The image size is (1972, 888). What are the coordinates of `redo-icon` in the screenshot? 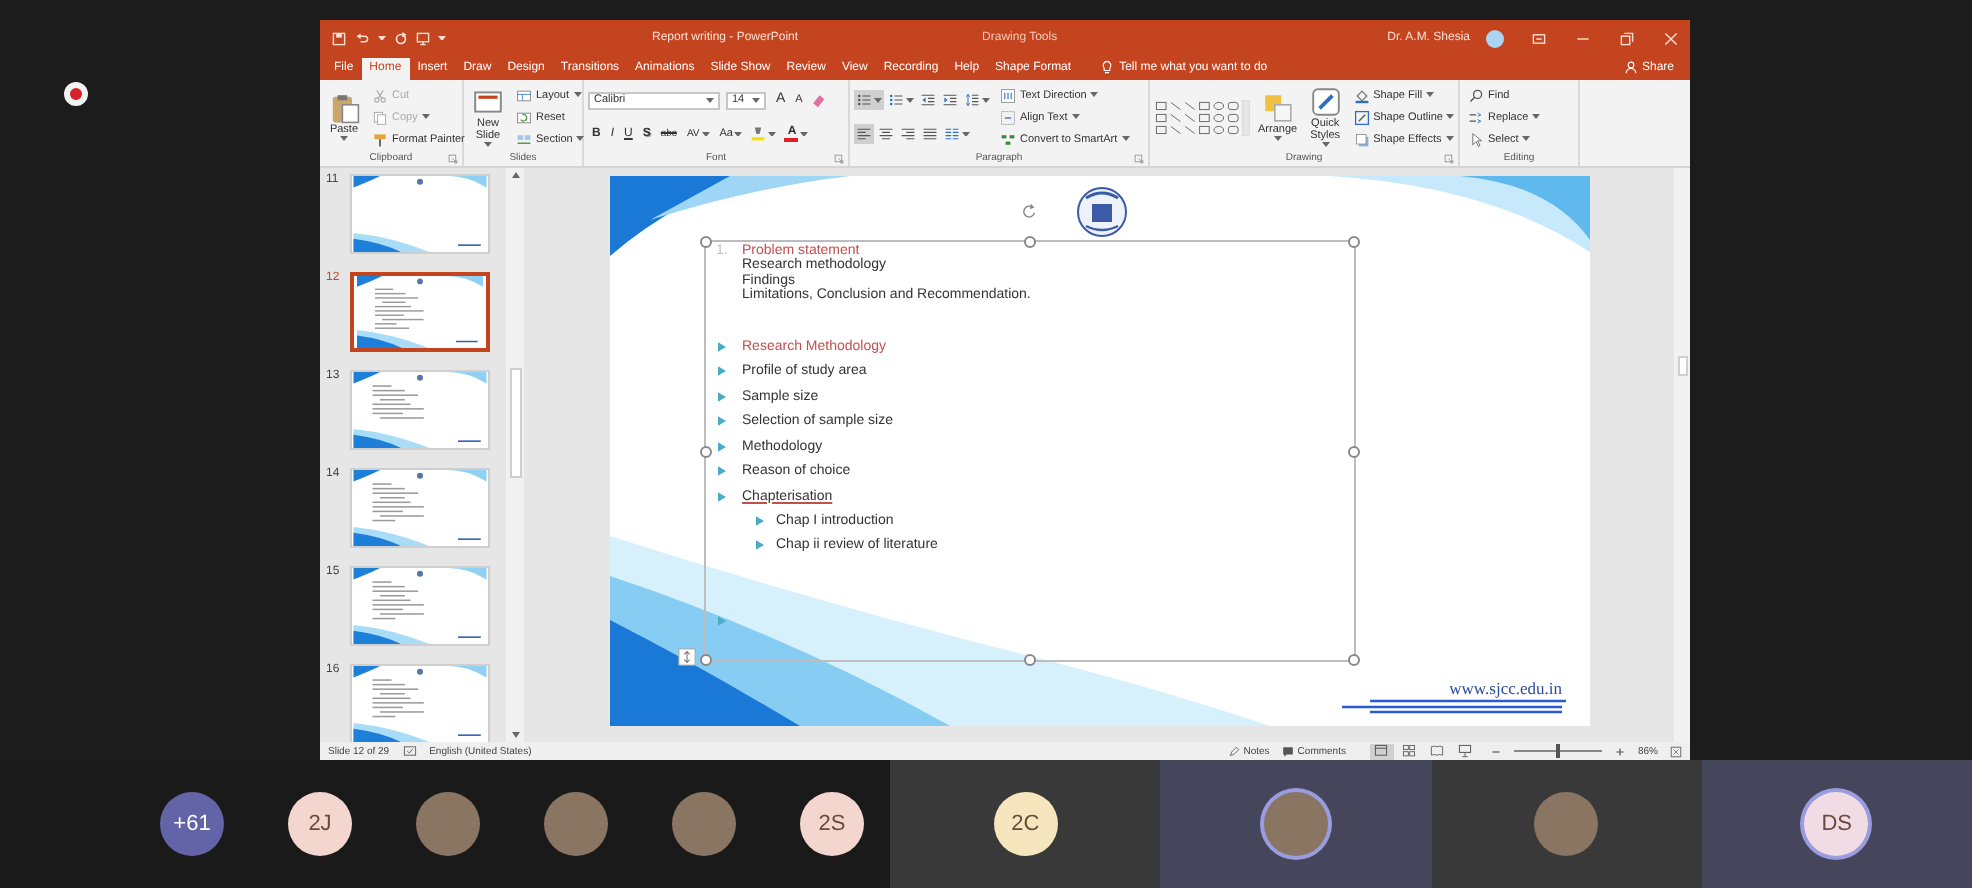 It's located at (401, 38).